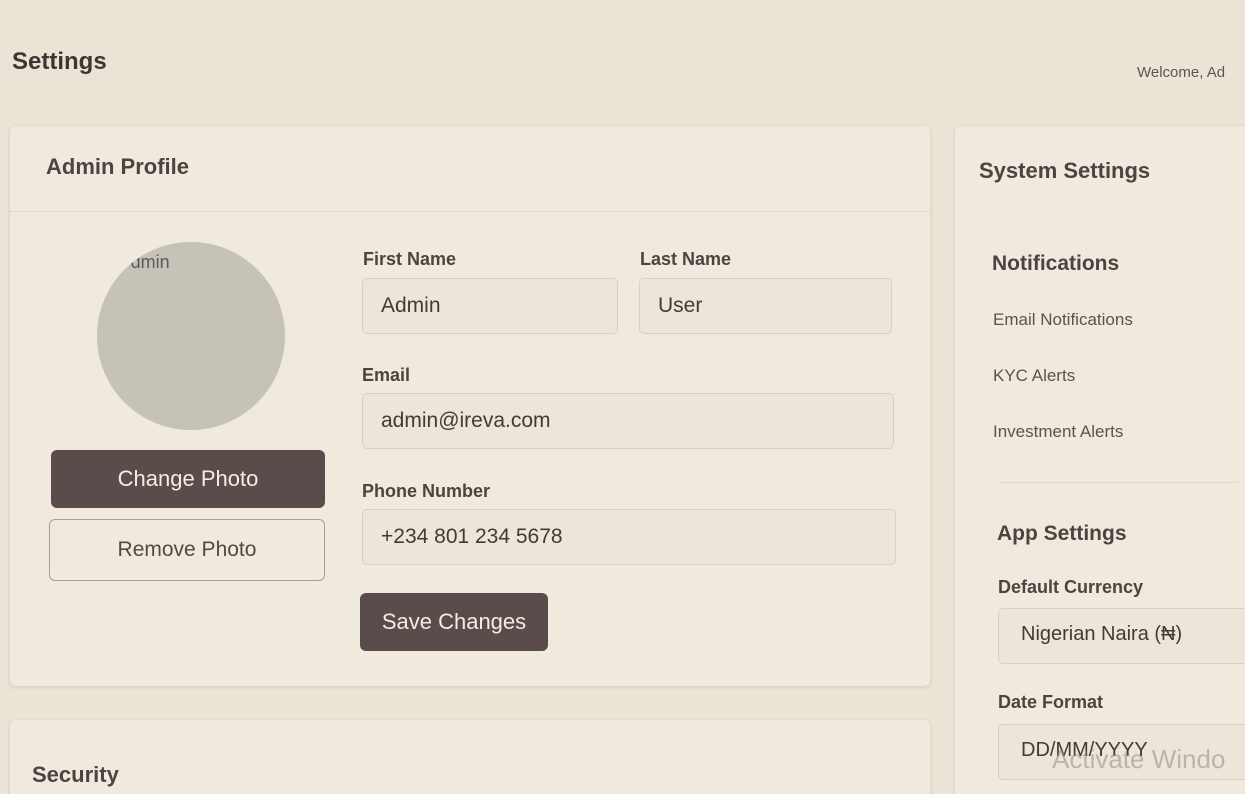 This screenshot has height=794, width=1245. I want to click on security-card: Security, so click(470, 757).